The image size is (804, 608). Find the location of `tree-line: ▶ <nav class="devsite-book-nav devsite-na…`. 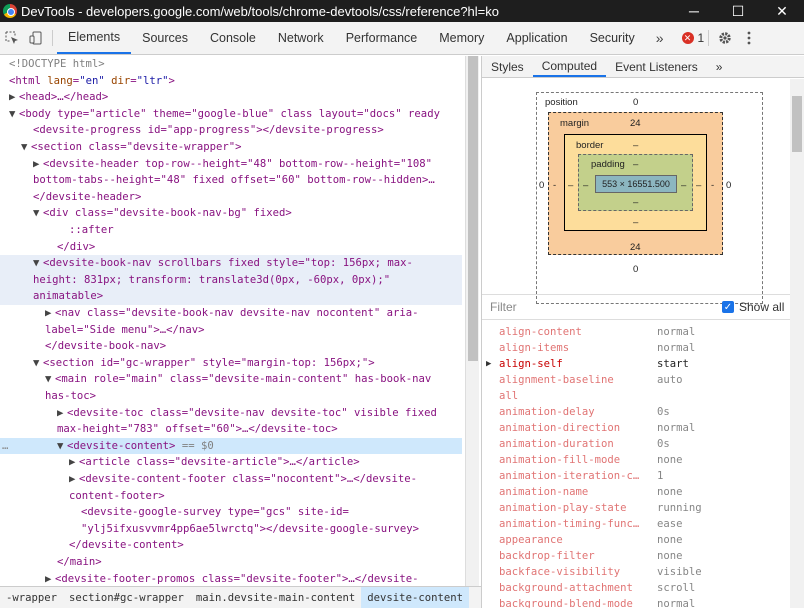

tree-line: ▶ <nav class="devsite-book-nav devsite-na… is located at coordinates (231, 313).